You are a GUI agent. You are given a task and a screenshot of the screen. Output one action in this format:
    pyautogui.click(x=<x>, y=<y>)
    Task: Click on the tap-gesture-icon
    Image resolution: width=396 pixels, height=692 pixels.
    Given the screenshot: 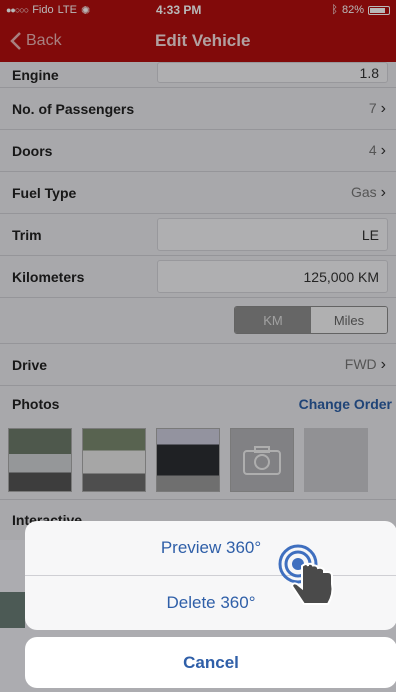 What is the action you would take?
    pyautogui.click(x=306, y=574)
    